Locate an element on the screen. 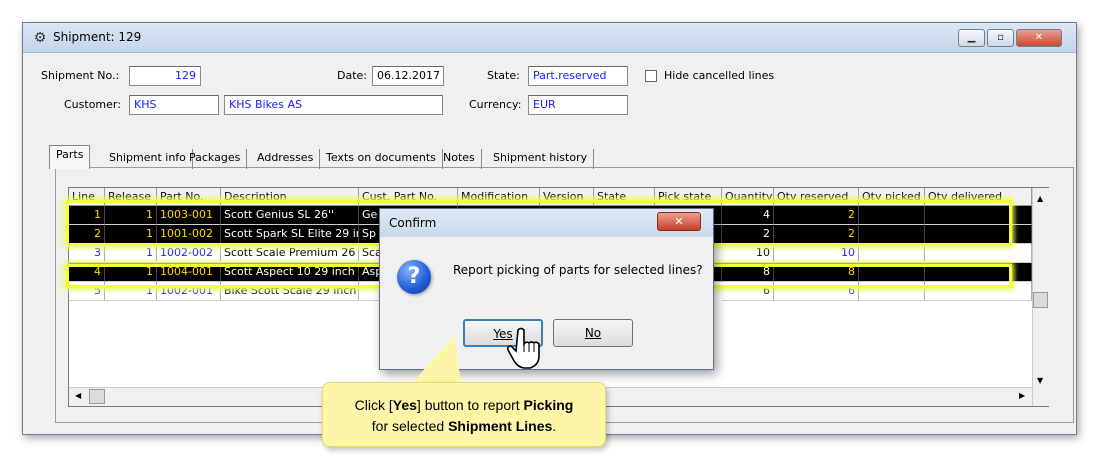 Image resolution: width=1099 pixels, height=457 pixels. dialog-close-button: ✕ is located at coordinates (679, 221).